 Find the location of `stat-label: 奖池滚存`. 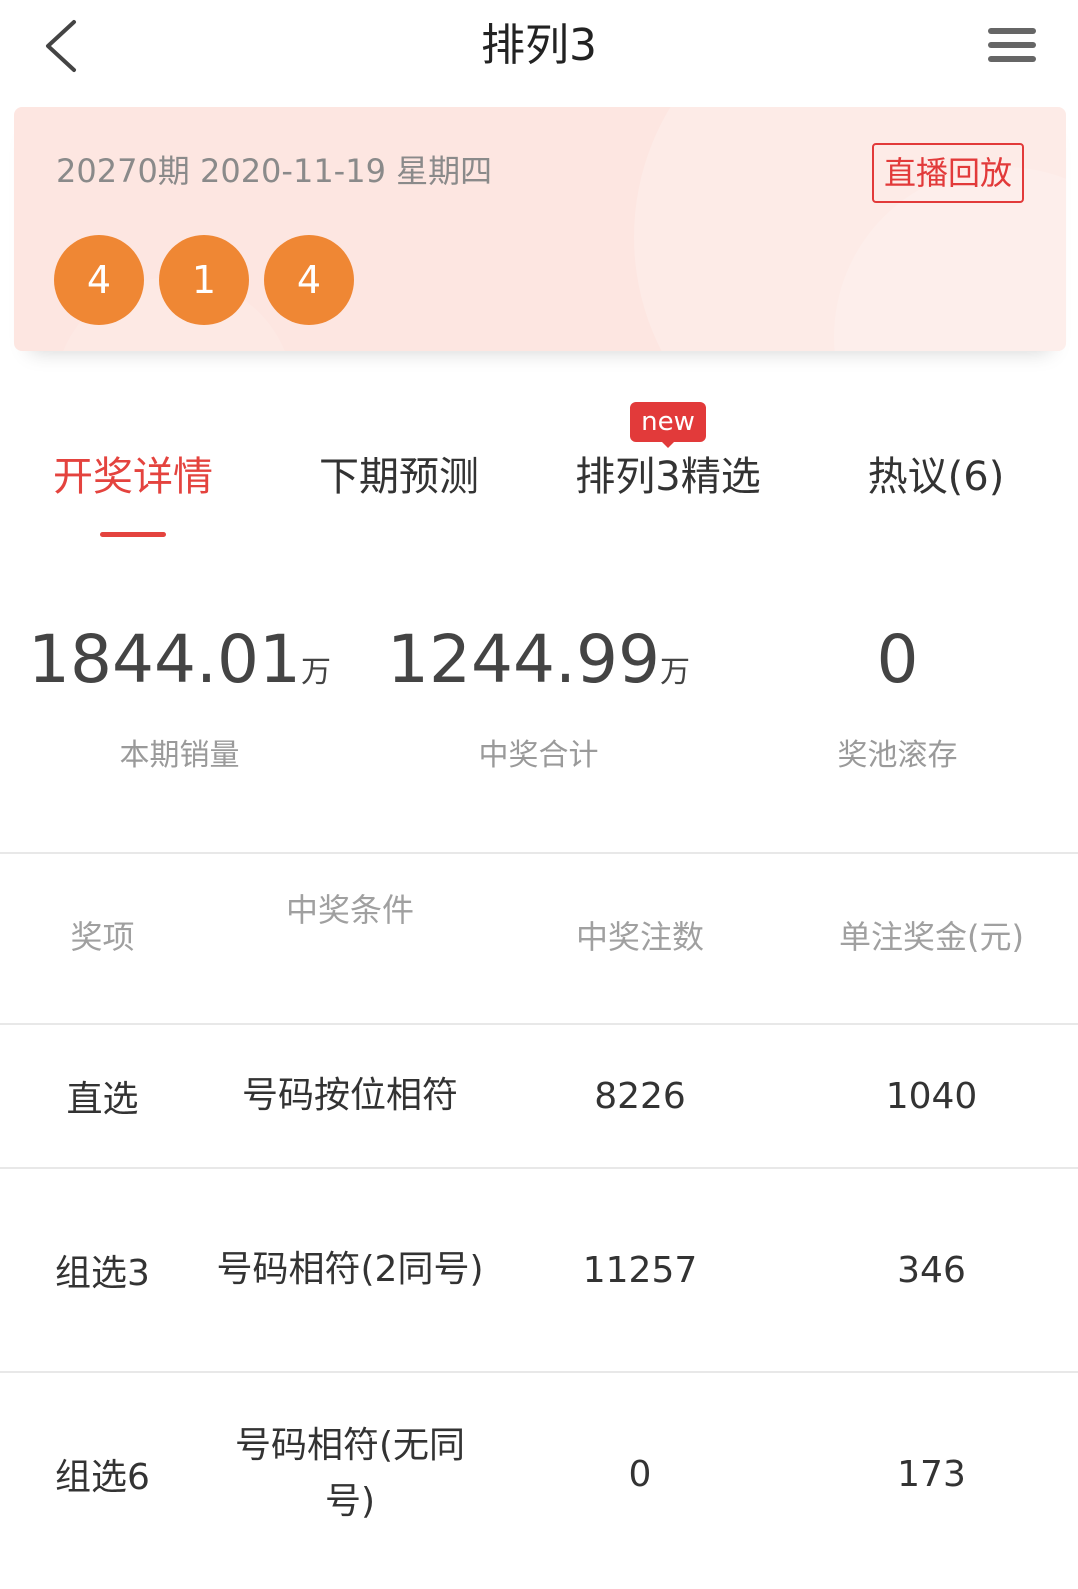

stat-label: 奖池滚存 is located at coordinates (897, 755).